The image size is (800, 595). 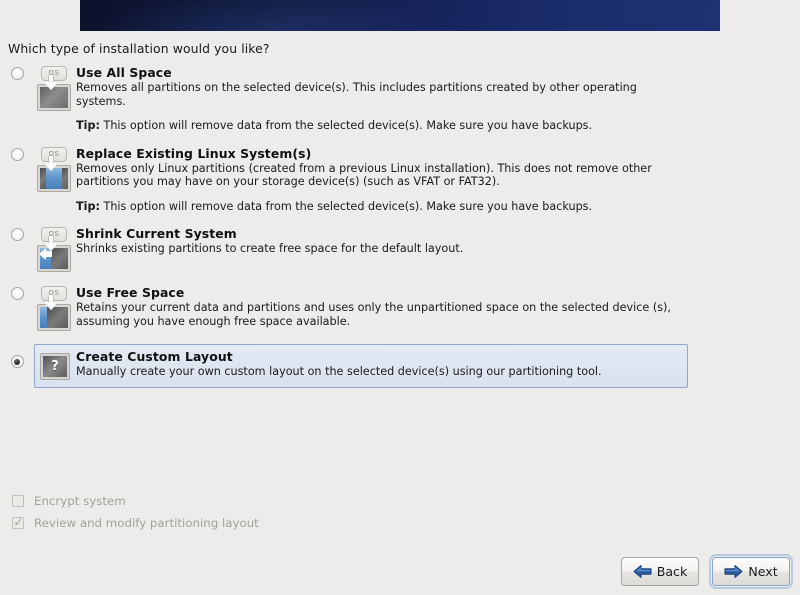 What do you see at coordinates (194, 153) in the screenshot?
I see `option-title: Replace Existing Linux System(s)` at bounding box center [194, 153].